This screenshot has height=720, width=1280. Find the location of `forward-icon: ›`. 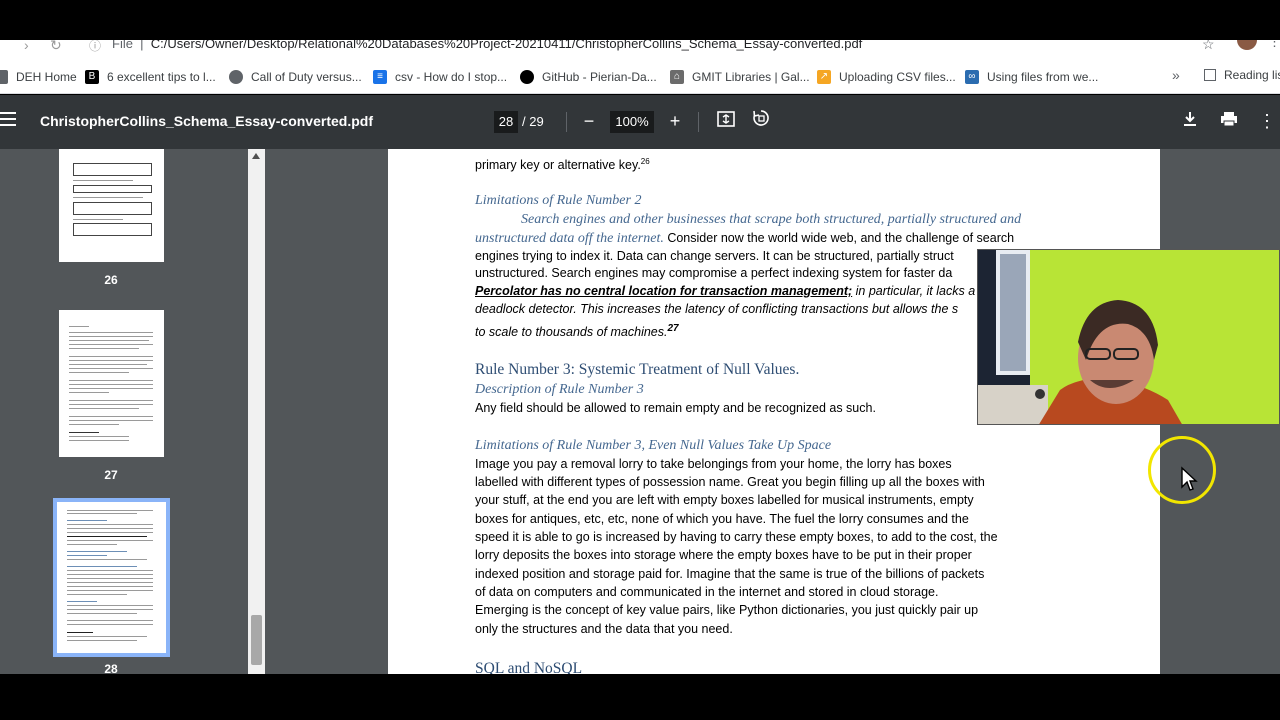

forward-icon: › is located at coordinates (26, 46).